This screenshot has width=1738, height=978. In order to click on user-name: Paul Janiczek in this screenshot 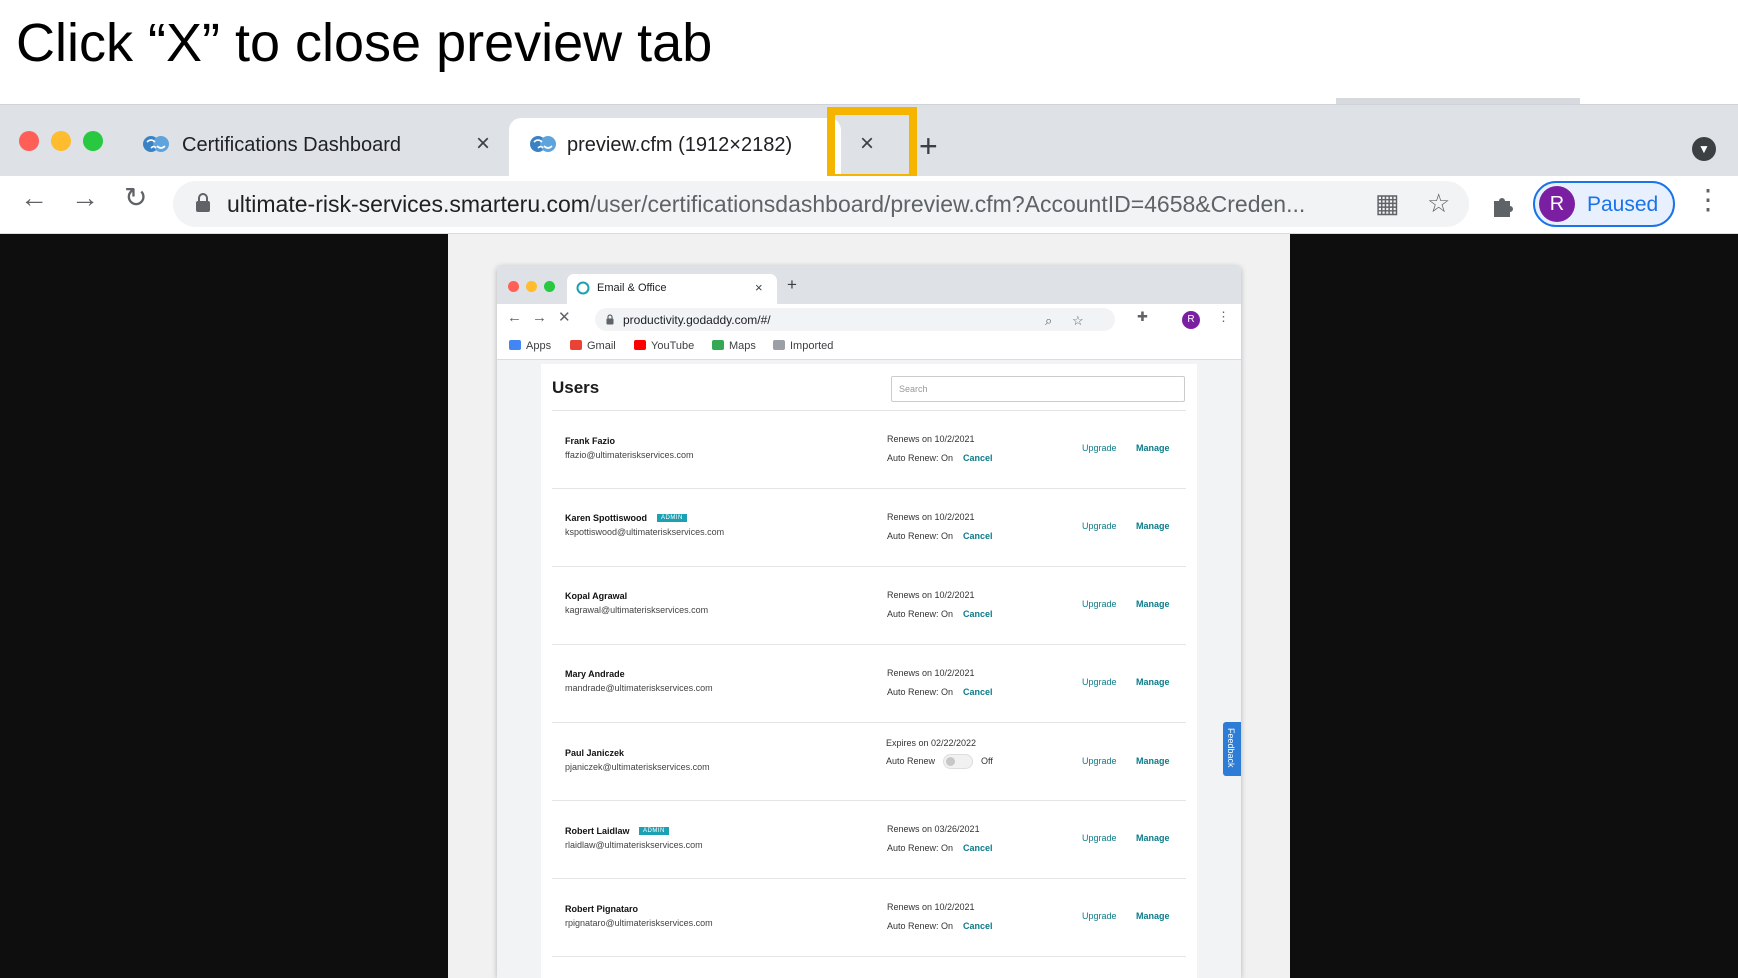, I will do `click(595, 753)`.